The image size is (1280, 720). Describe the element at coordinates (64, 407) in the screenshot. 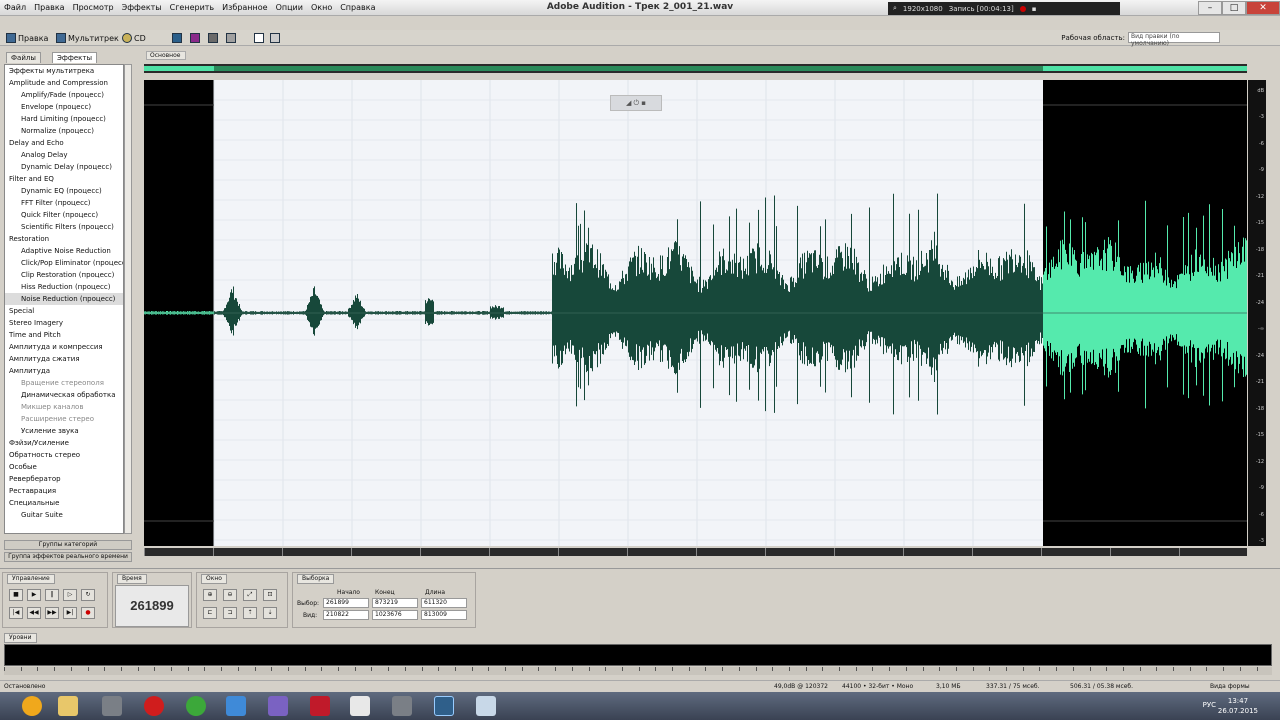

I see `effect-item: Микшер каналов` at that location.